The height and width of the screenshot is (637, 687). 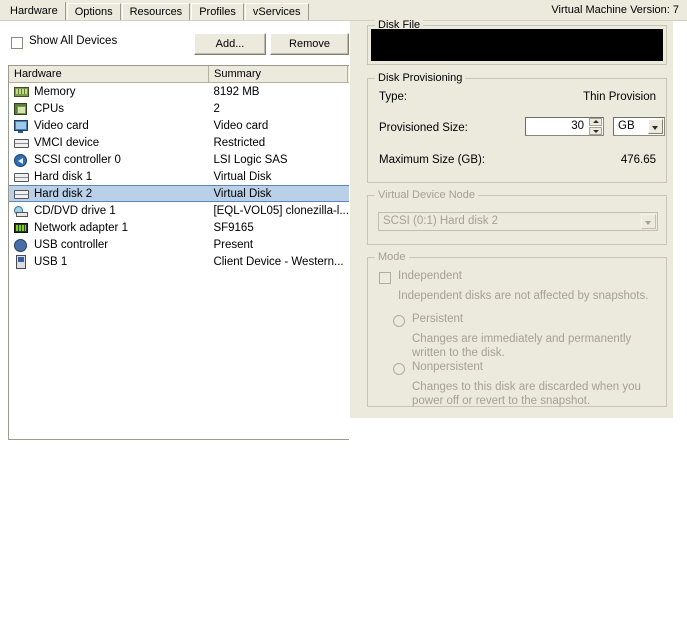 What do you see at coordinates (179, 91) in the screenshot?
I see `table-row: Memory 8192 MB` at bounding box center [179, 91].